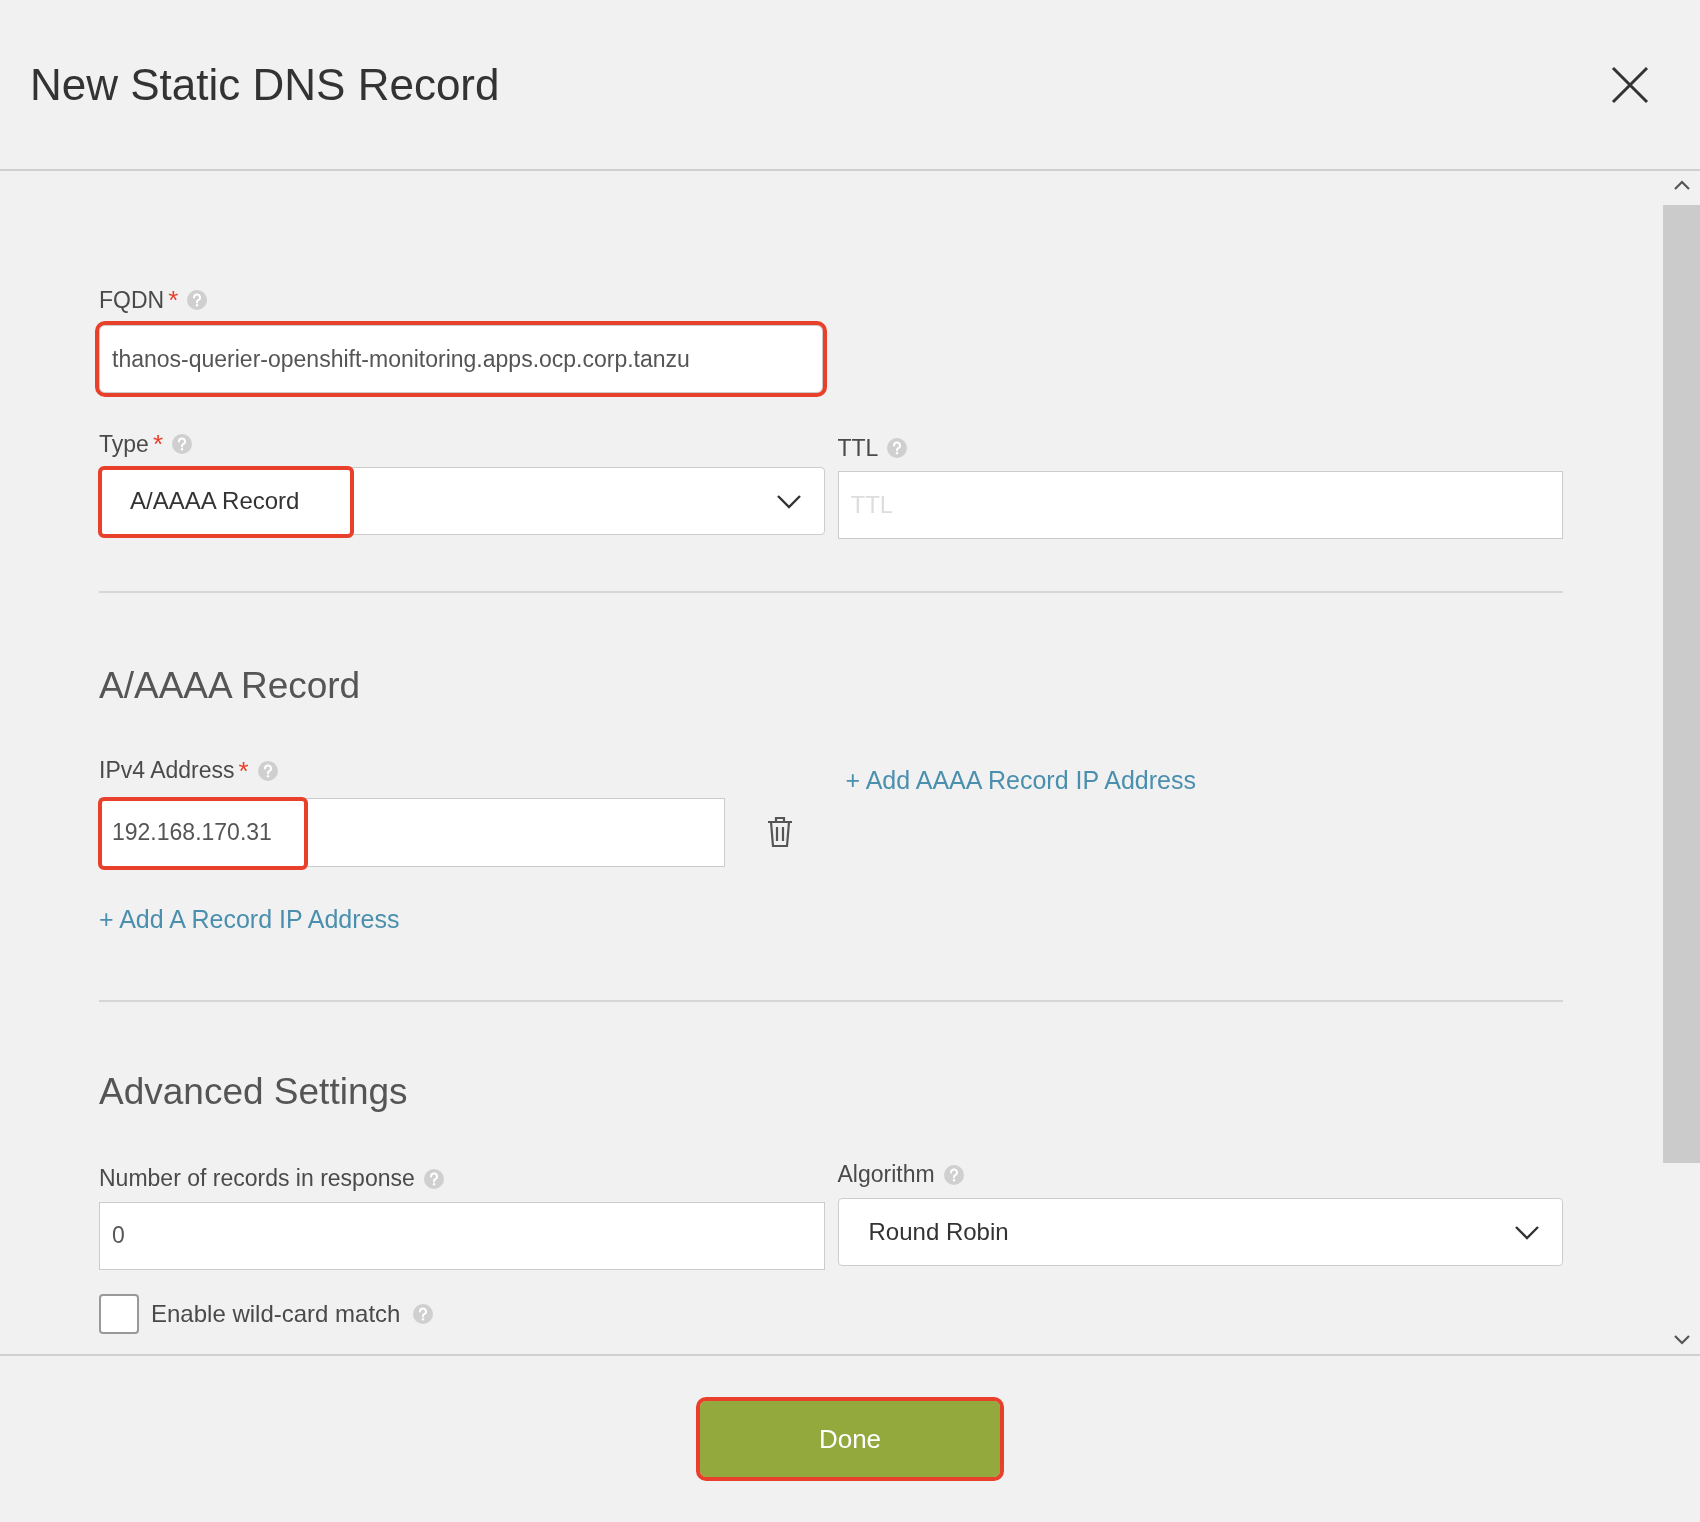 This screenshot has height=1522, width=1700. Describe the element at coordinates (1200, 1231) in the screenshot. I see `algorithm-select: Round Robin` at that location.